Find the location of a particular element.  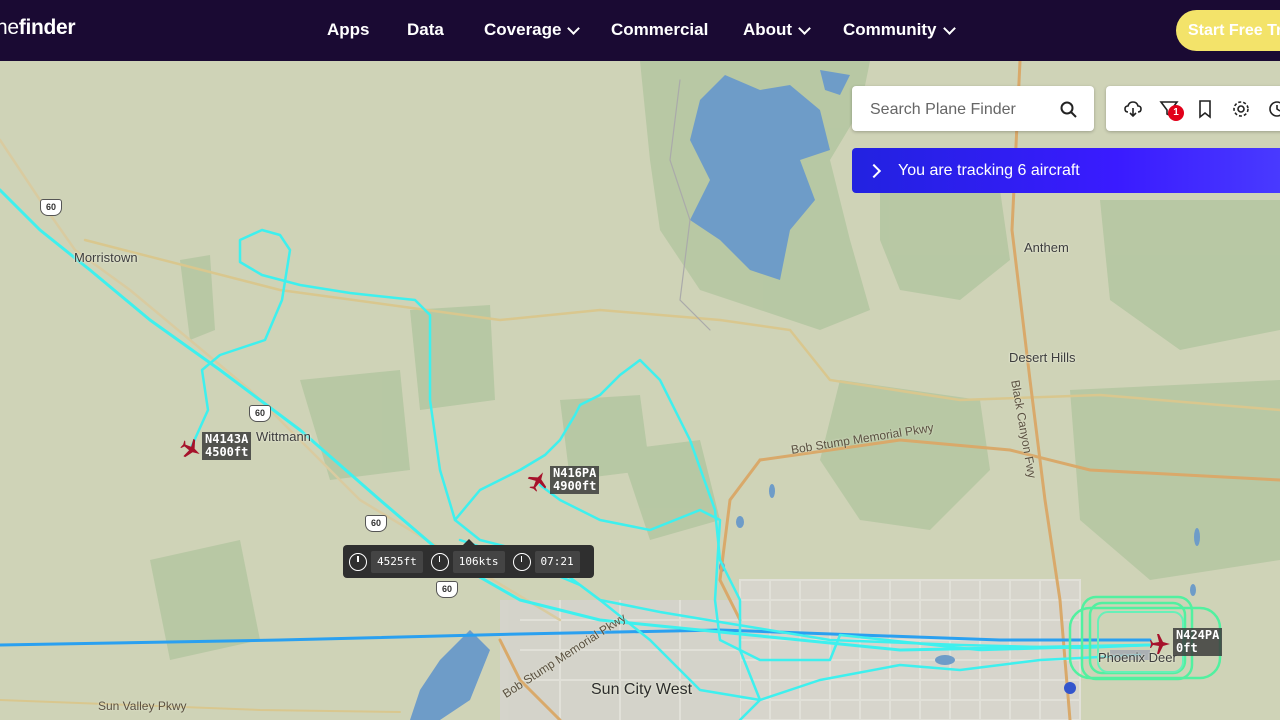

nav-apps: Apps is located at coordinates (348, 30).